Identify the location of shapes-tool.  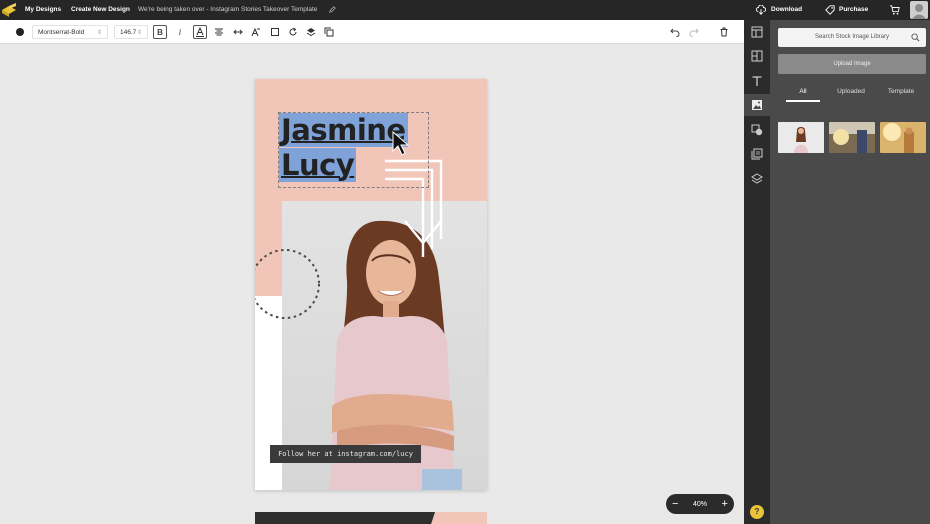
(757, 130).